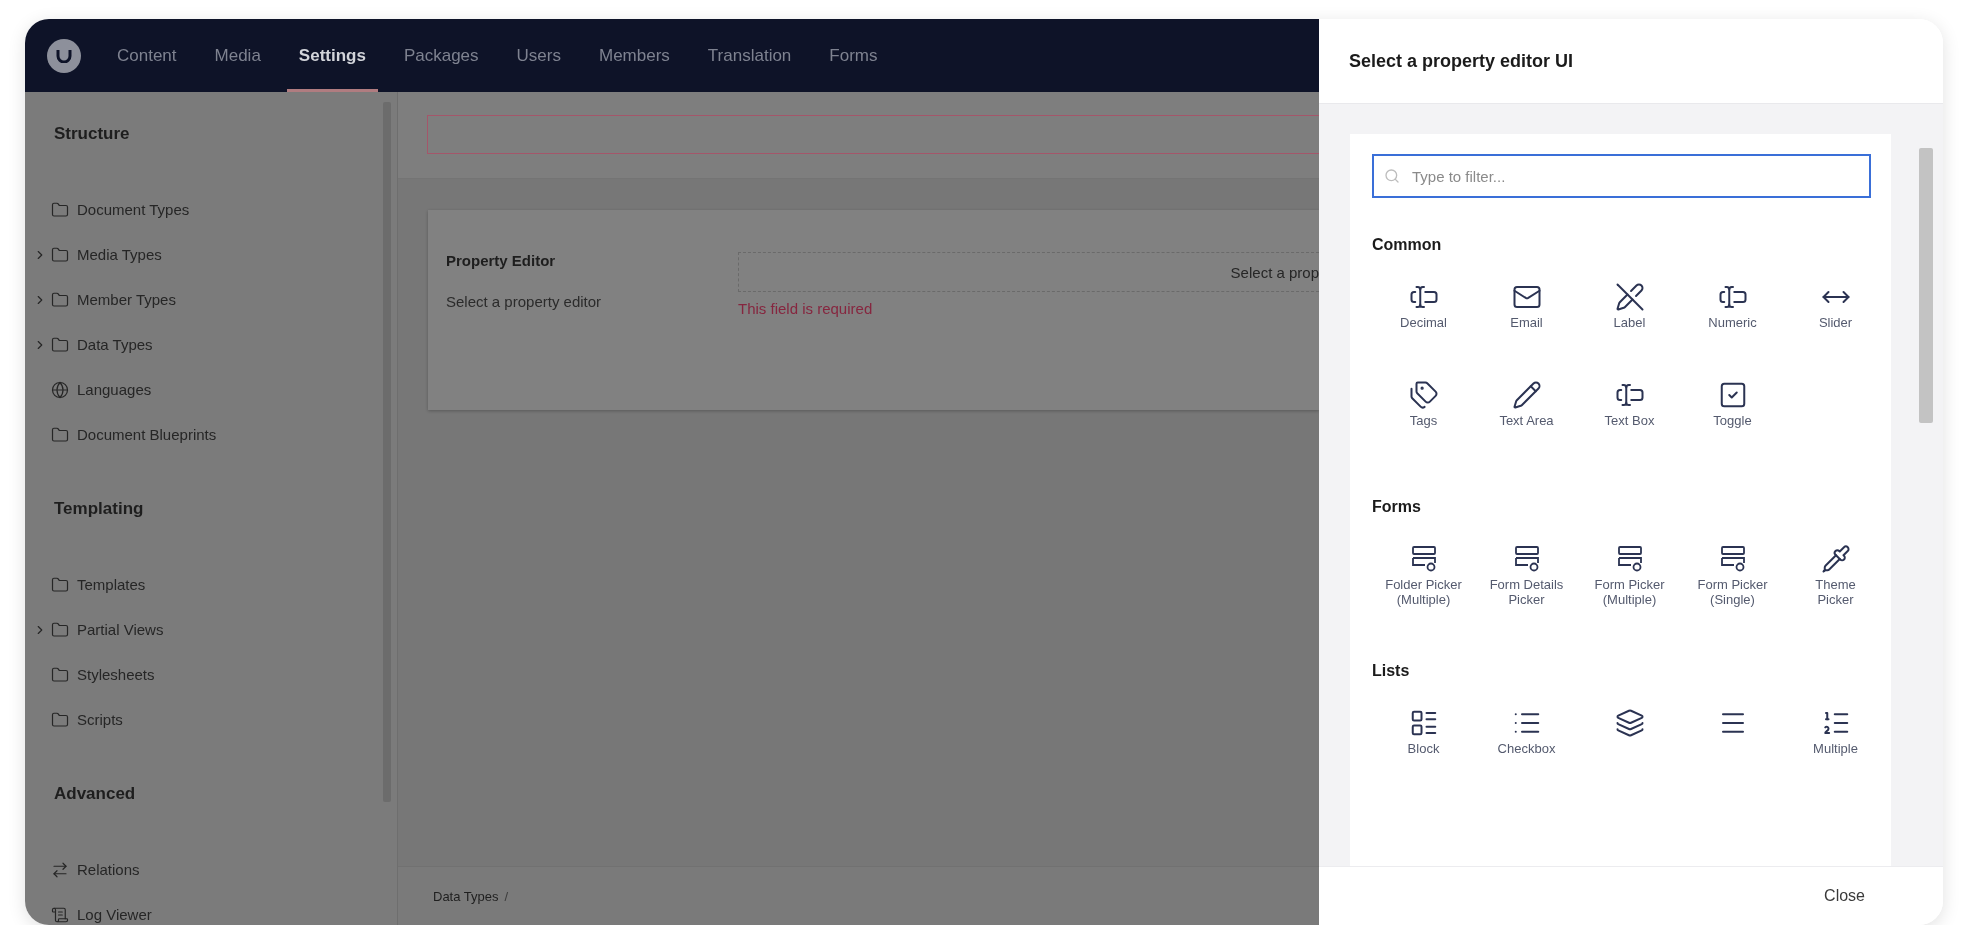 The image size is (1967, 952). What do you see at coordinates (1835, 559) in the screenshot?
I see `pipette-icon` at bounding box center [1835, 559].